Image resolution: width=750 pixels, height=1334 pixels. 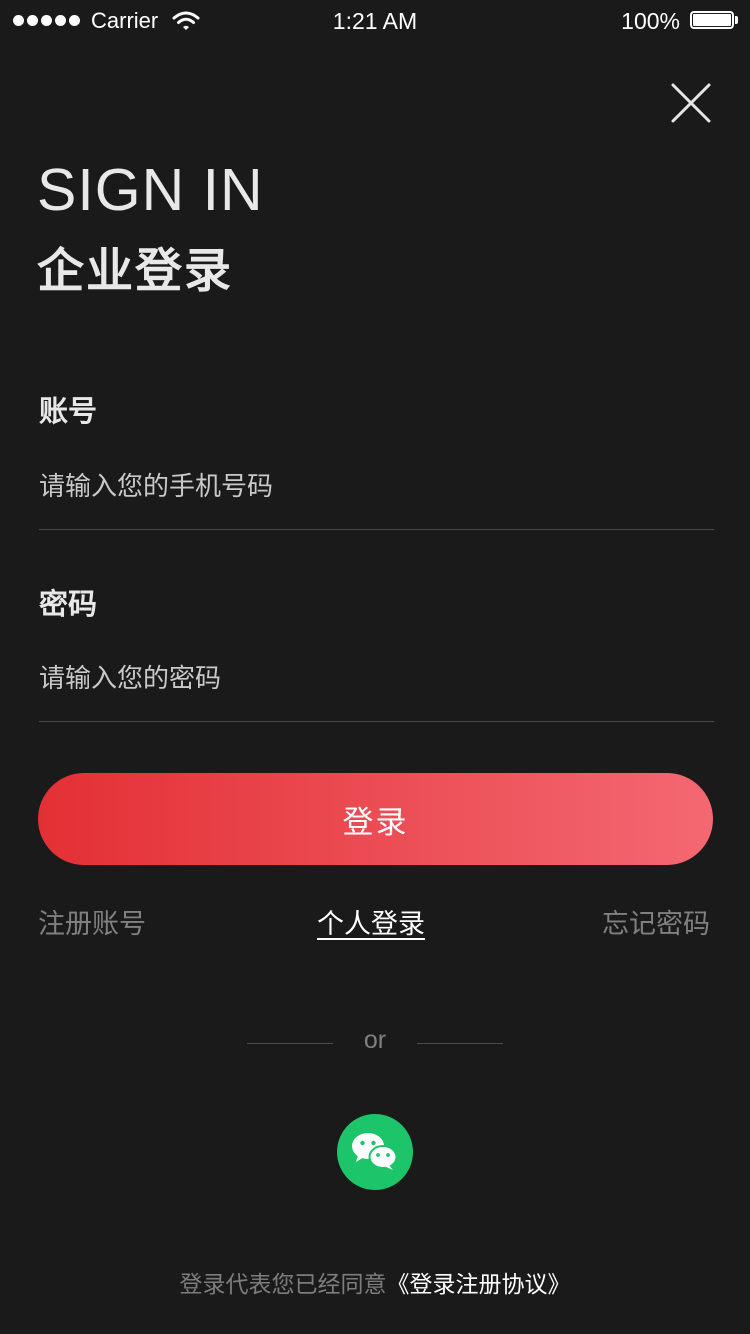 What do you see at coordinates (68, 604) in the screenshot?
I see `password-label: 密码` at bounding box center [68, 604].